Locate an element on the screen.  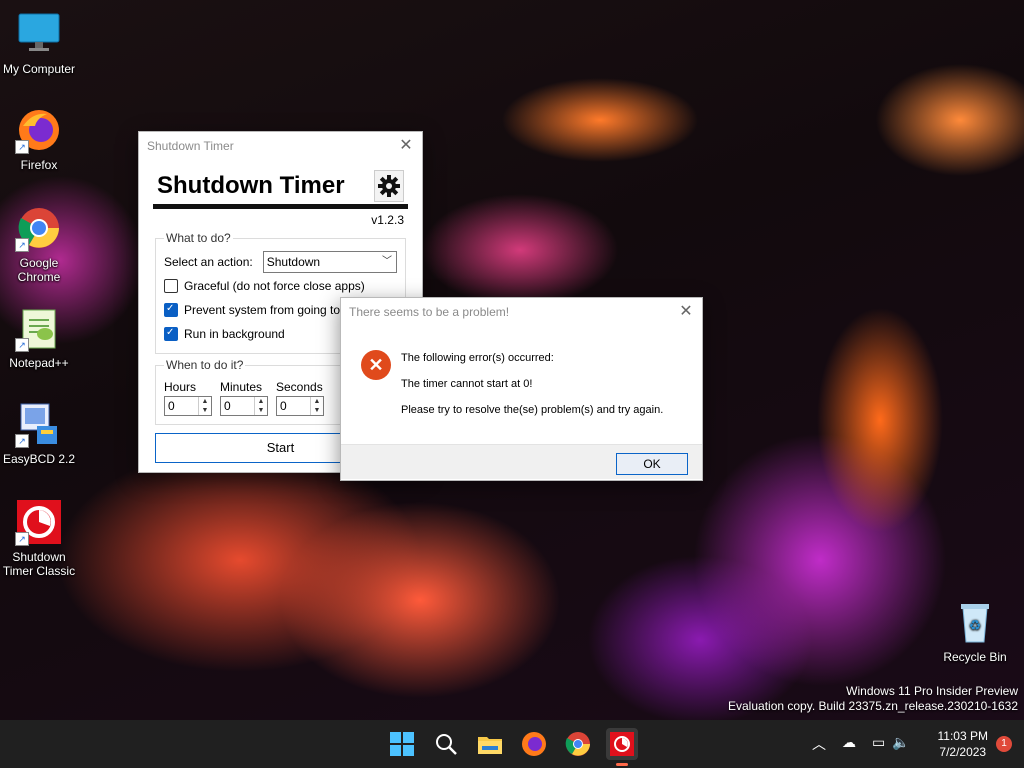
desktop-icon-firefox: ↗ Firefox is located at coordinates (39, 139).